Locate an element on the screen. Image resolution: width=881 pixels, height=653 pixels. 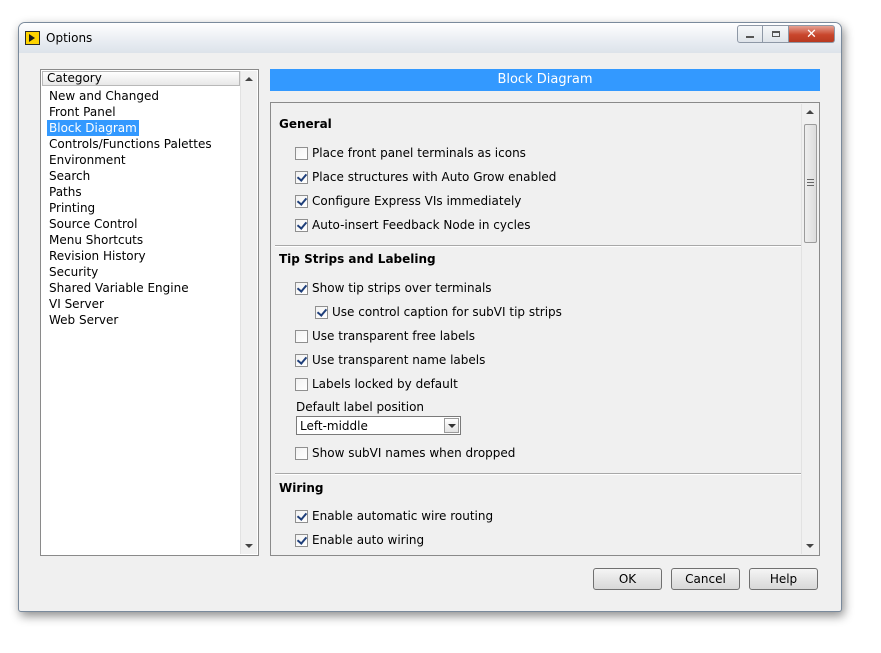
category-item-environment: Environment is located at coordinates (130, 160).